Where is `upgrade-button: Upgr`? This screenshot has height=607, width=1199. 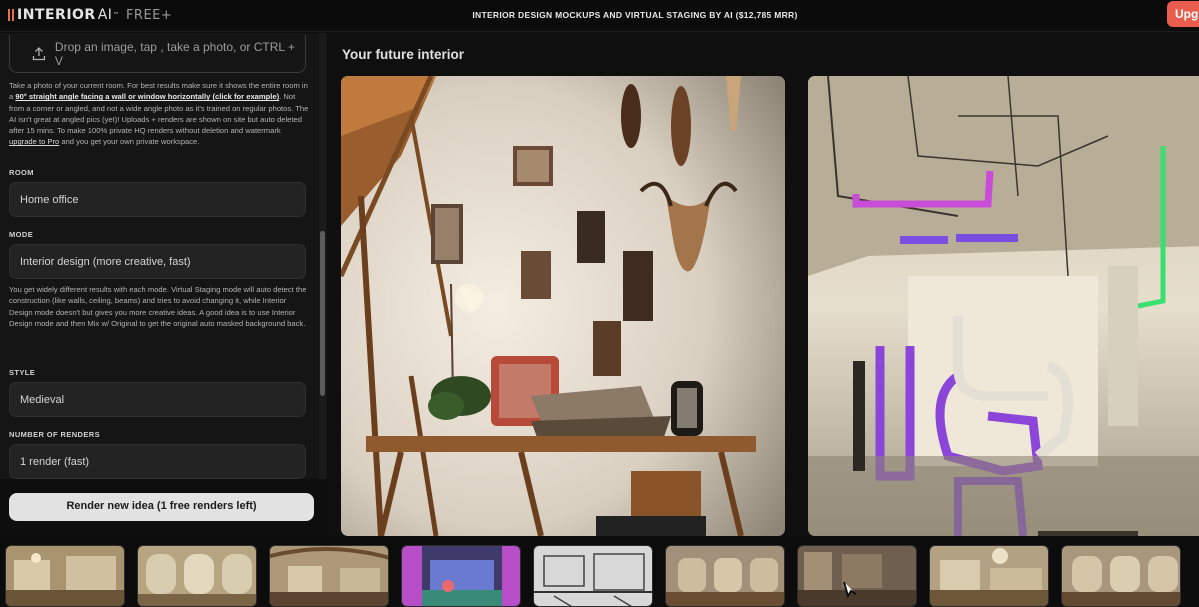 upgrade-button: Upgr is located at coordinates (1183, 14).